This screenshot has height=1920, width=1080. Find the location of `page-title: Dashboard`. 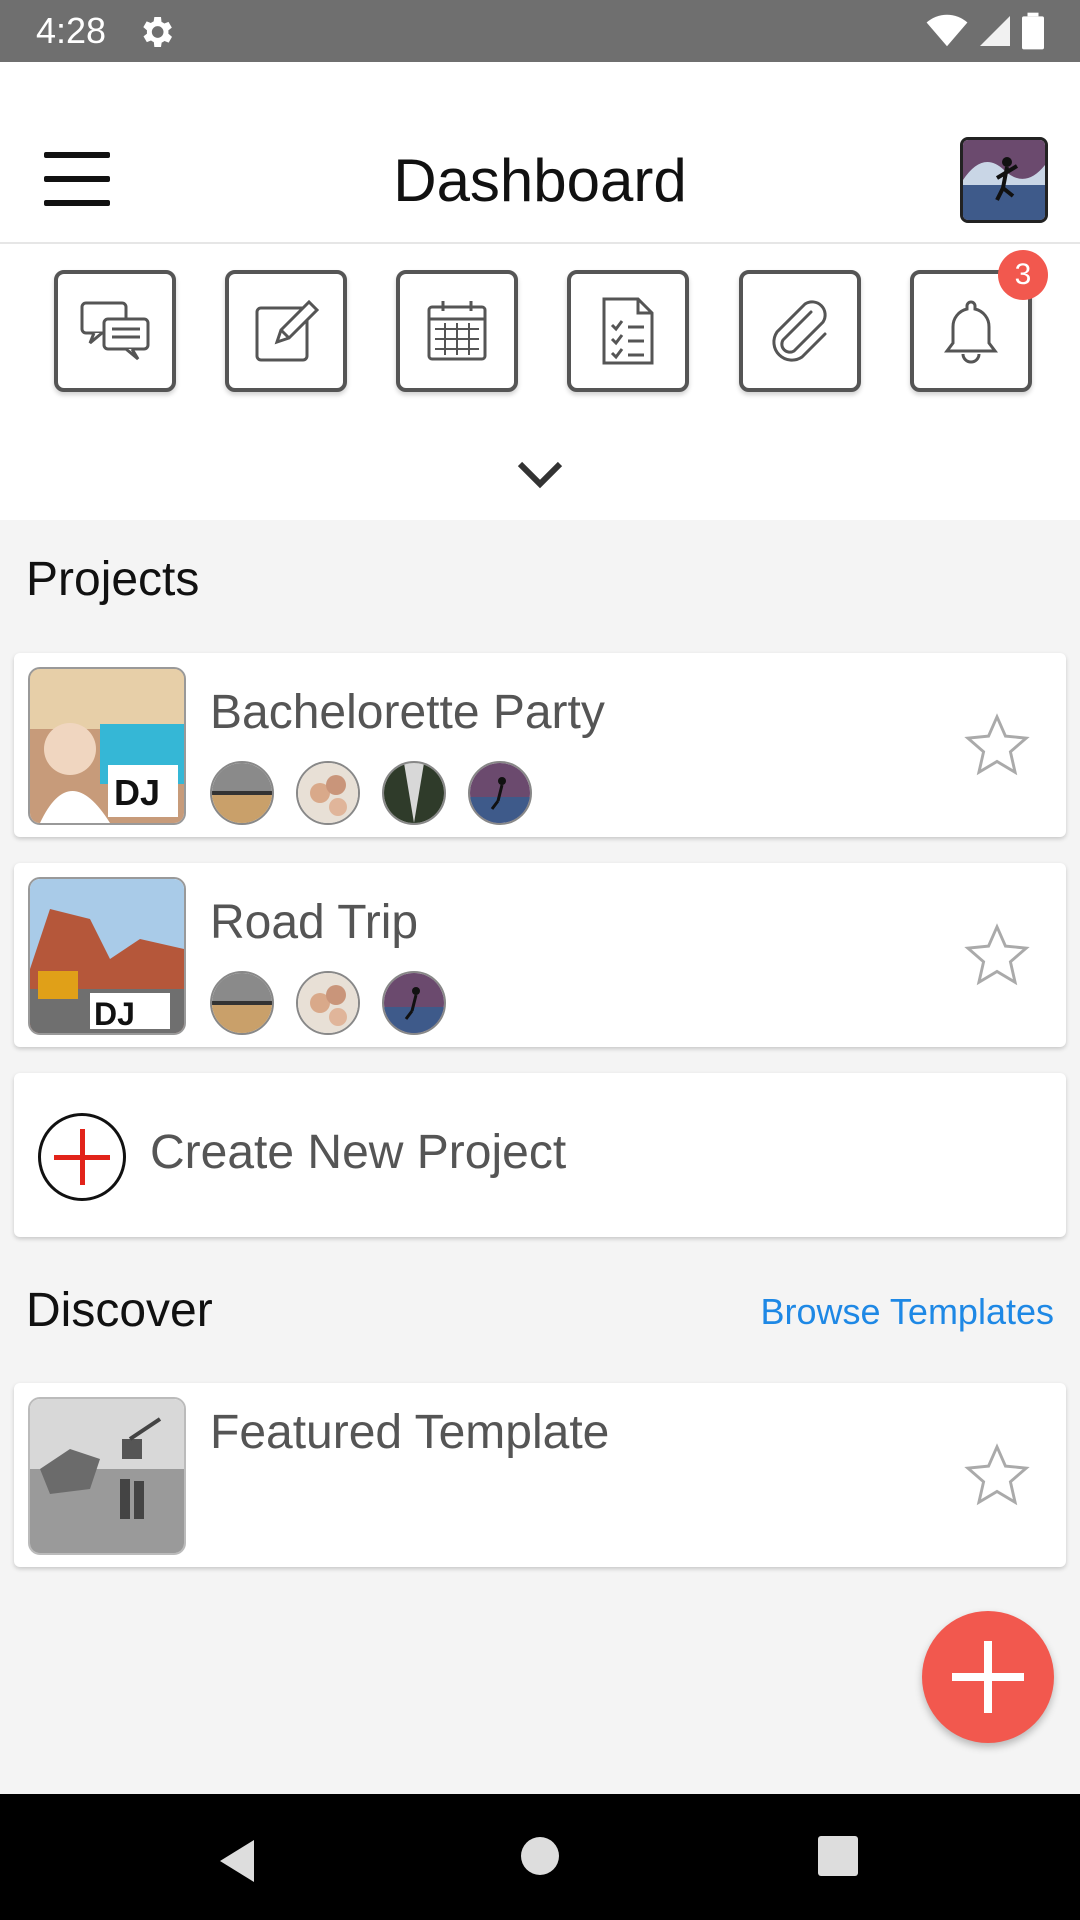

page-title: Dashboard is located at coordinates (540, 180).